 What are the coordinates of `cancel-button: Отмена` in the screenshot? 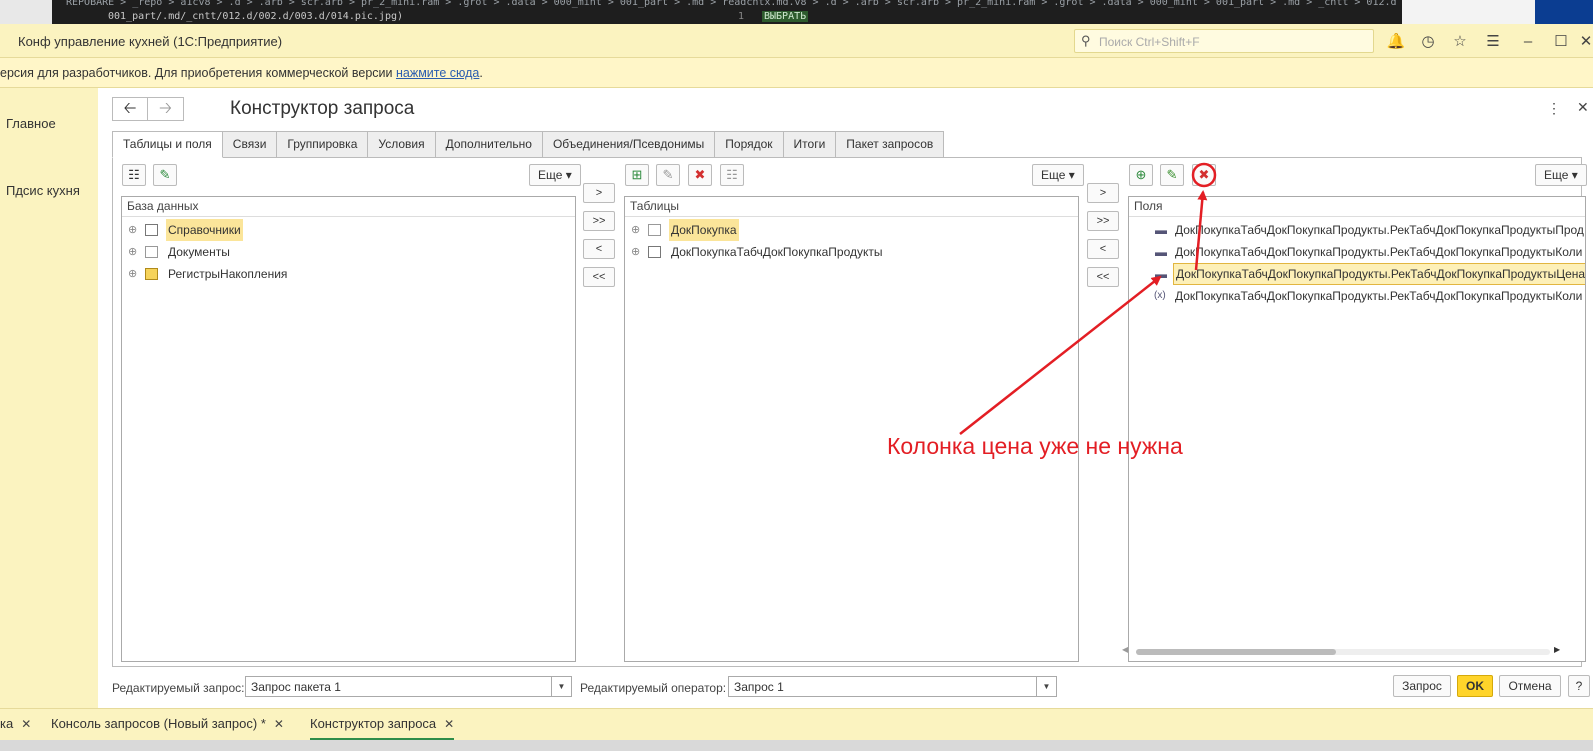 It's located at (1530, 686).